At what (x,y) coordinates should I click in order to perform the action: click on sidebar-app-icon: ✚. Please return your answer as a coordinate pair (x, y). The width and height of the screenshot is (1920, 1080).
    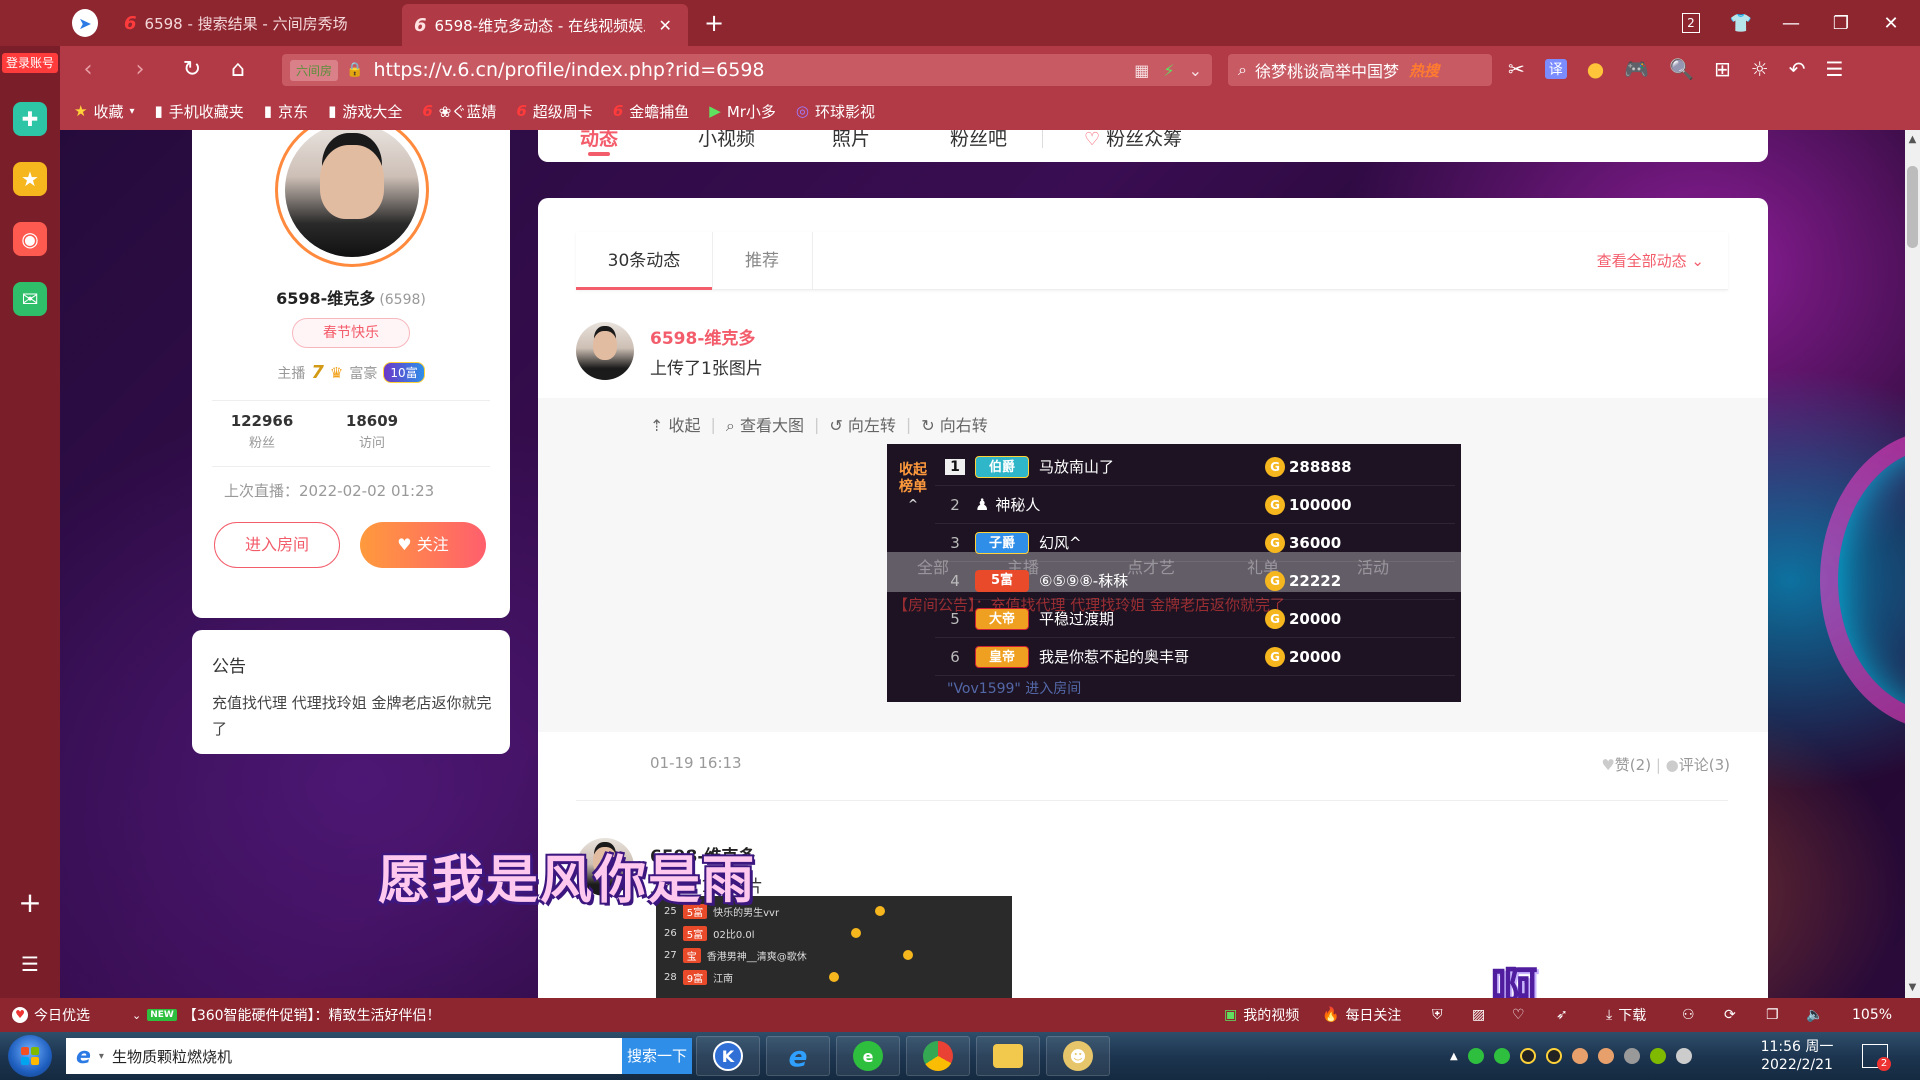
    Looking at the image, I should click on (30, 119).